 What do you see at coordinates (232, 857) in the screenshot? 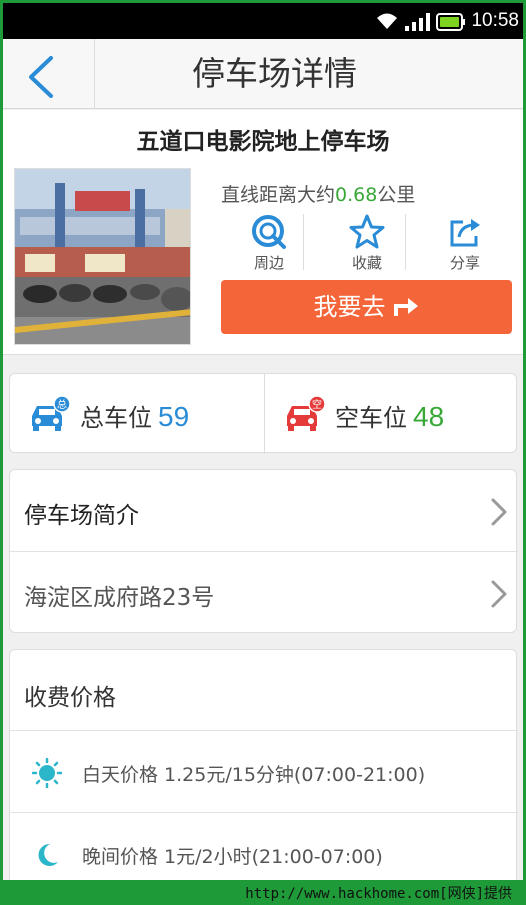
I see `night-price-text: 晚间价格 1元/2小时(21:00-07:00)` at bounding box center [232, 857].